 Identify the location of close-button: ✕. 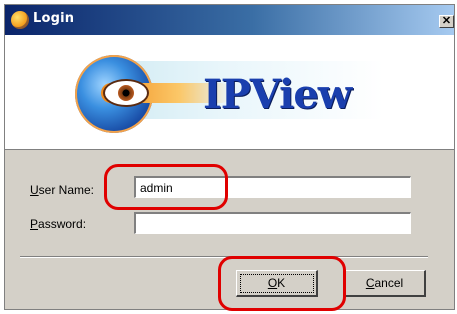
(446, 21).